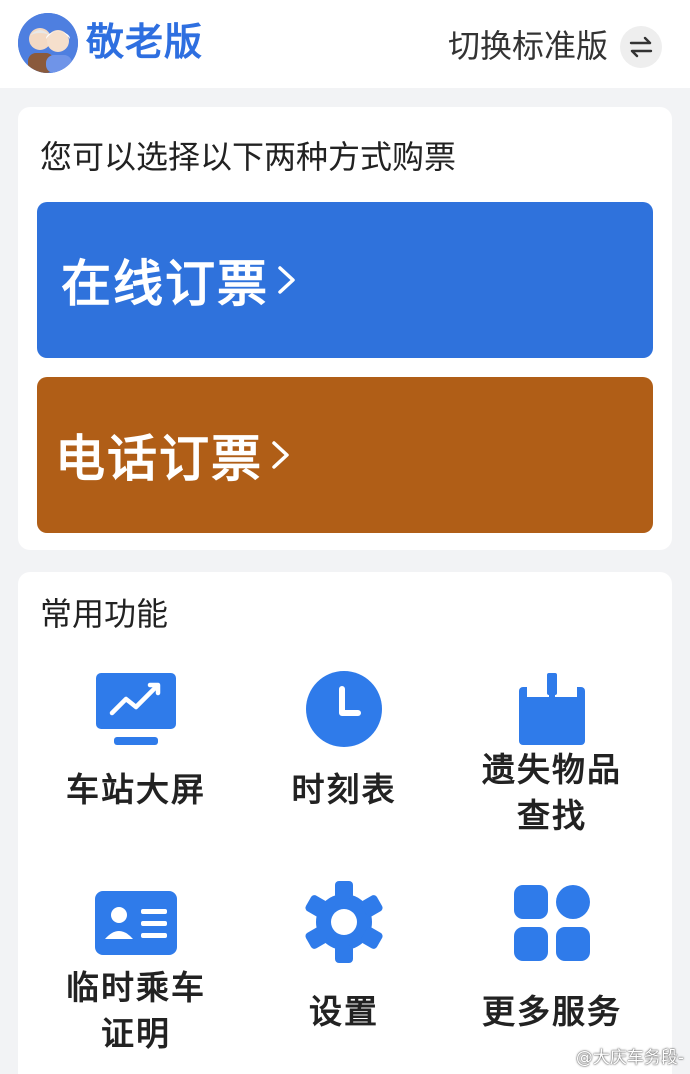 The width and height of the screenshot is (690, 1074). What do you see at coordinates (344, 709) in the screenshot?
I see `clock-icon` at bounding box center [344, 709].